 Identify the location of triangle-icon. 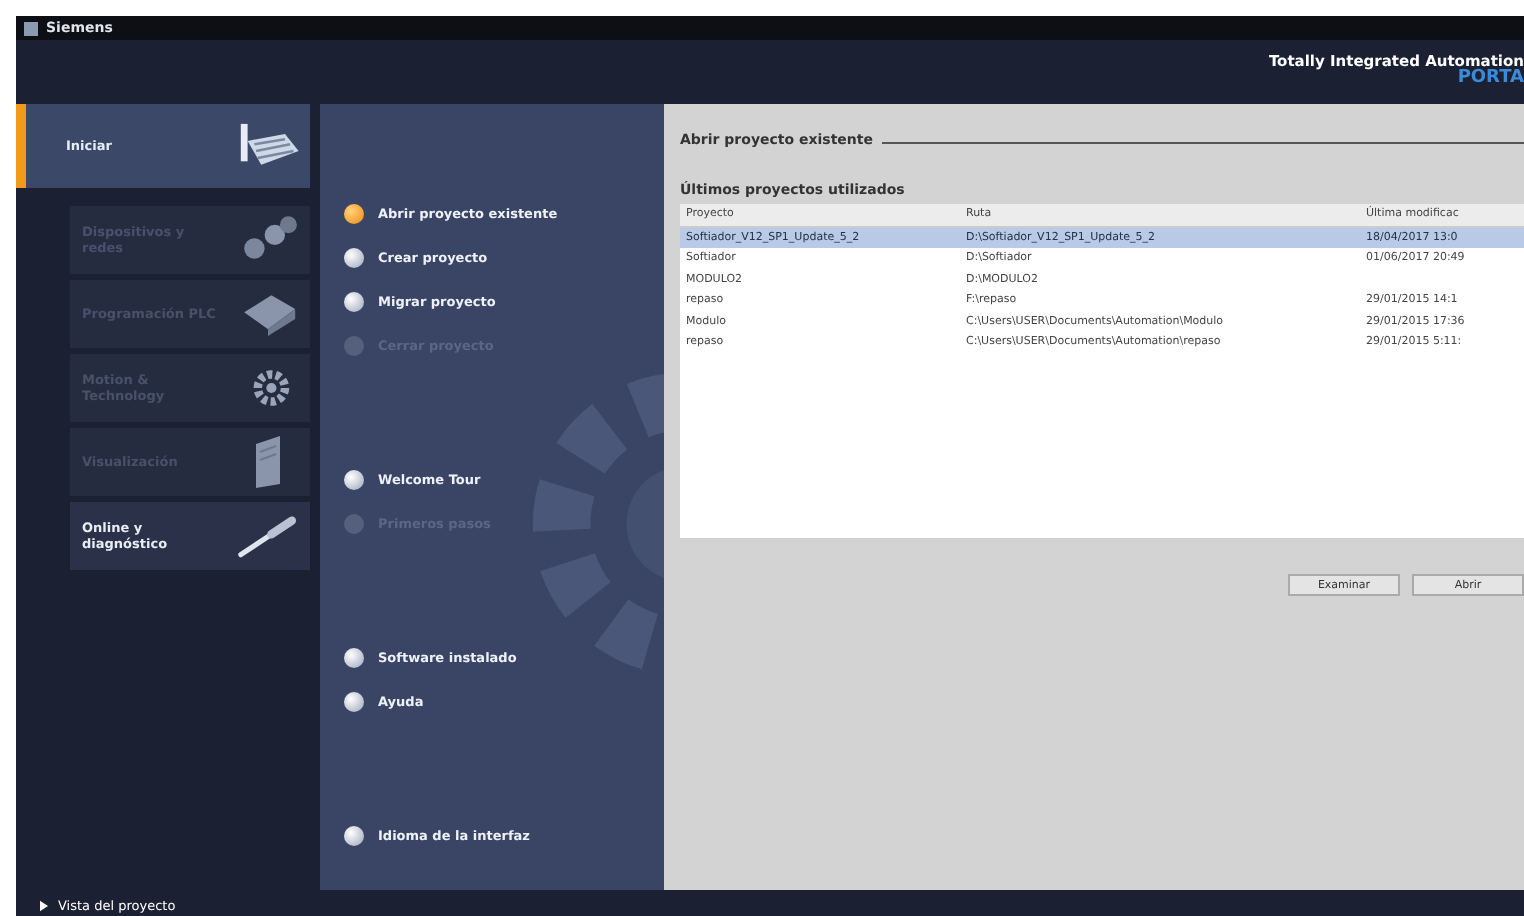
(44, 905).